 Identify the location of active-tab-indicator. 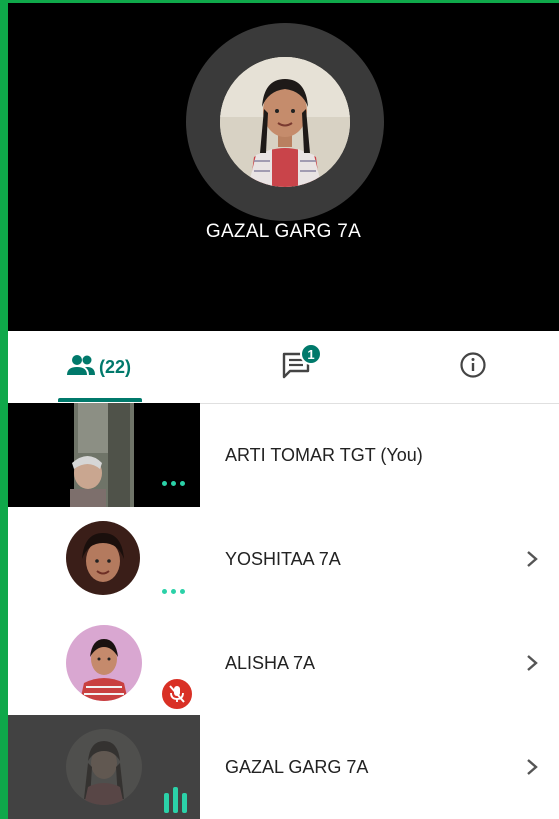
(100, 400).